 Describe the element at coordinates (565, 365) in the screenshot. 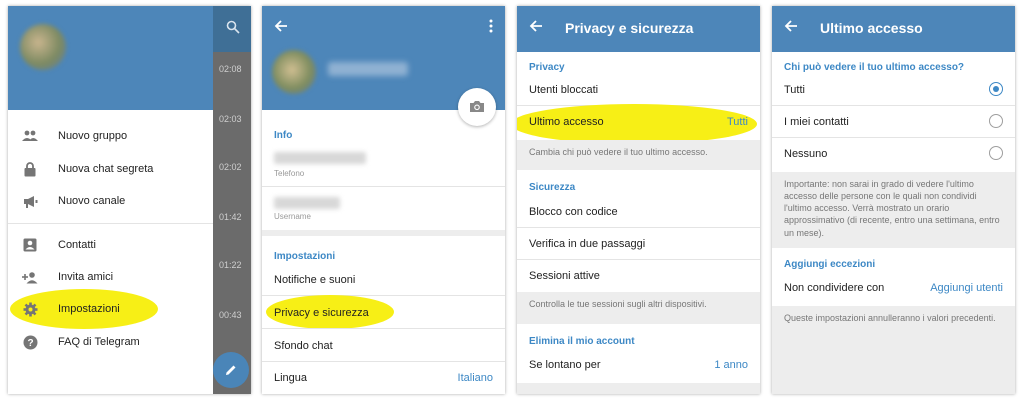

I see `row-label: Se lontano per` at that location.